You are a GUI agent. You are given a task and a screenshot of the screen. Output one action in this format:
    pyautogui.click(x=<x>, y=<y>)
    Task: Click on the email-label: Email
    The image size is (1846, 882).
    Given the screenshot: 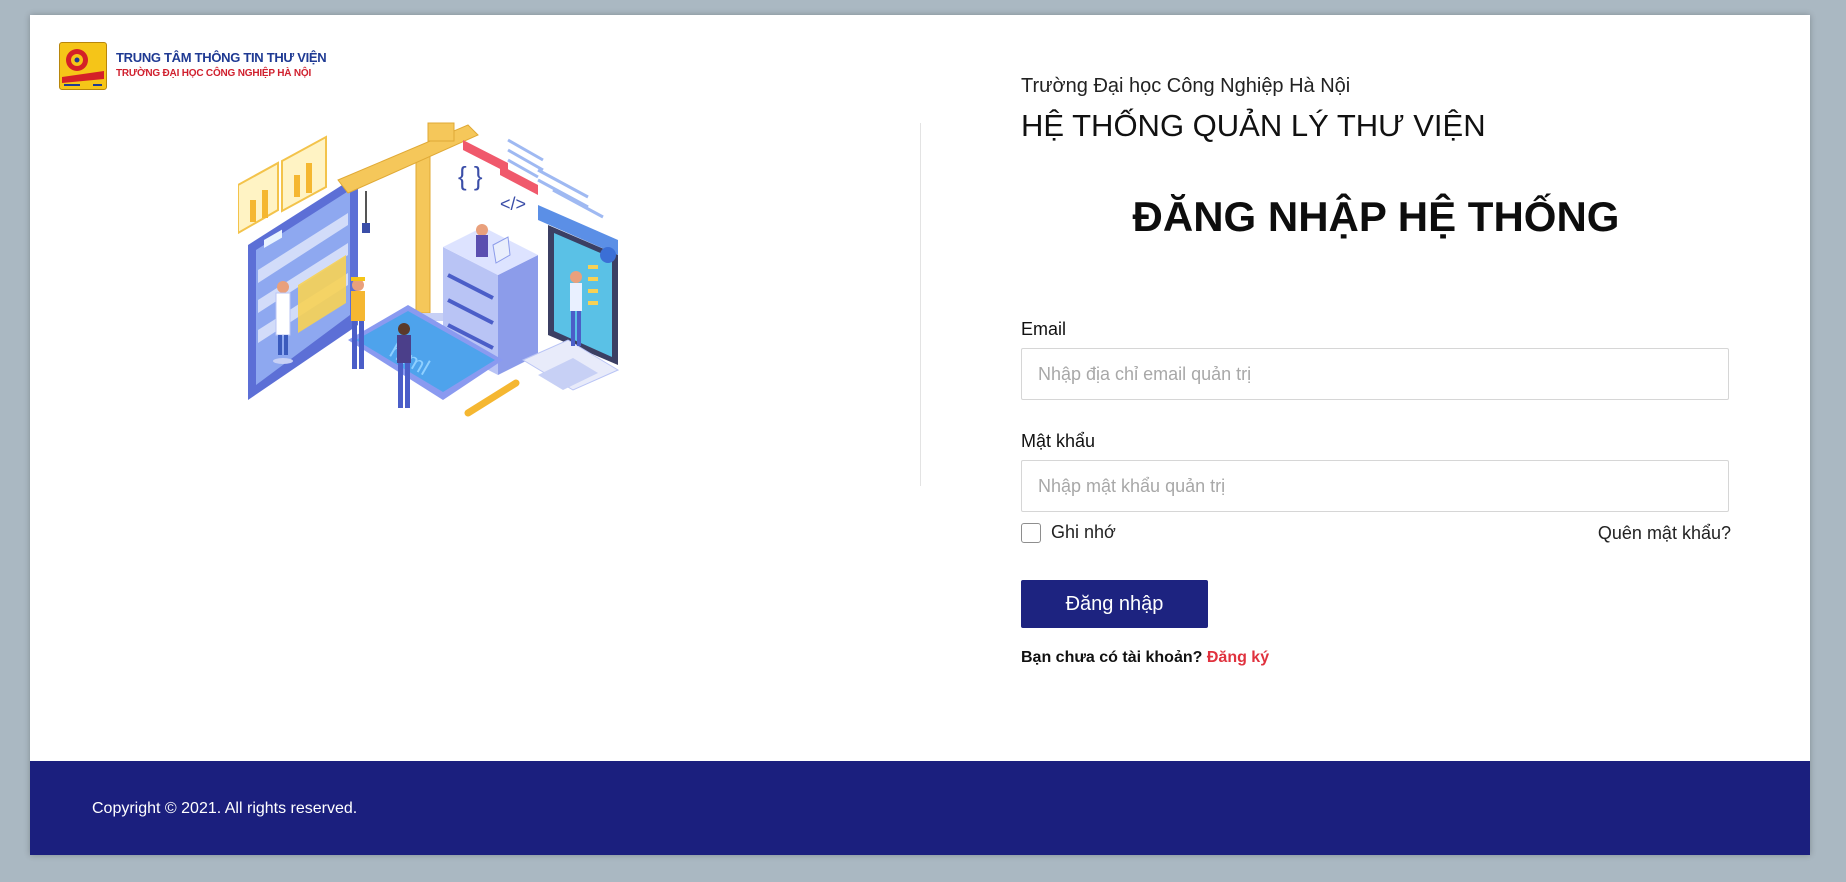 What is the action you would take?
    pyautogui.click(x=1044, y=329)
    